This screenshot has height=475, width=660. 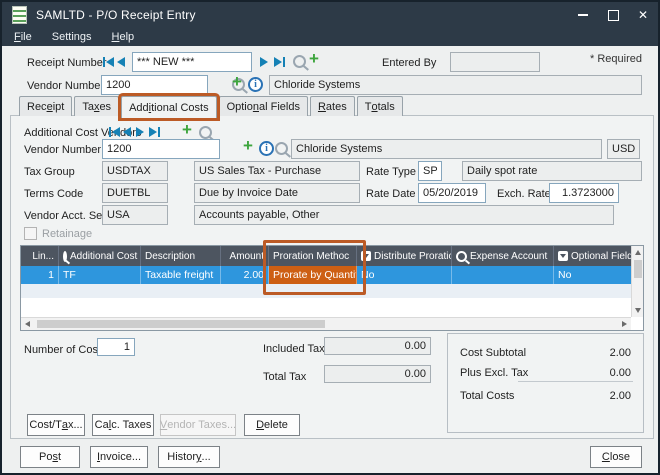 What do you see at coordinates (592, 275) in the screenshot?
I see `cell-optional-fields: No` at bounding box center [592, 275].